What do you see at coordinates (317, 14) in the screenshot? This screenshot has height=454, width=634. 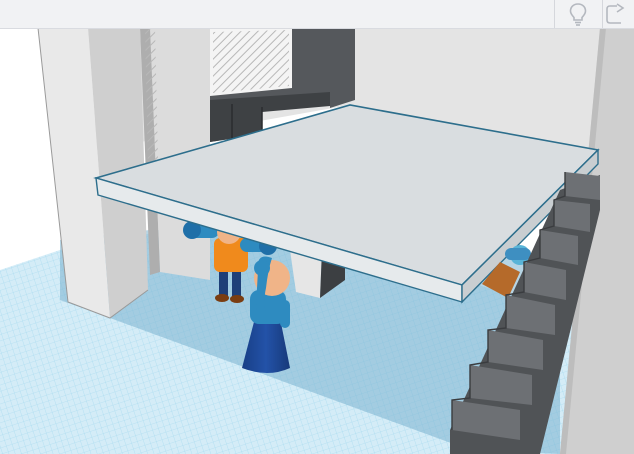 I see `top-toolbar` at bounding box center [317, 14].